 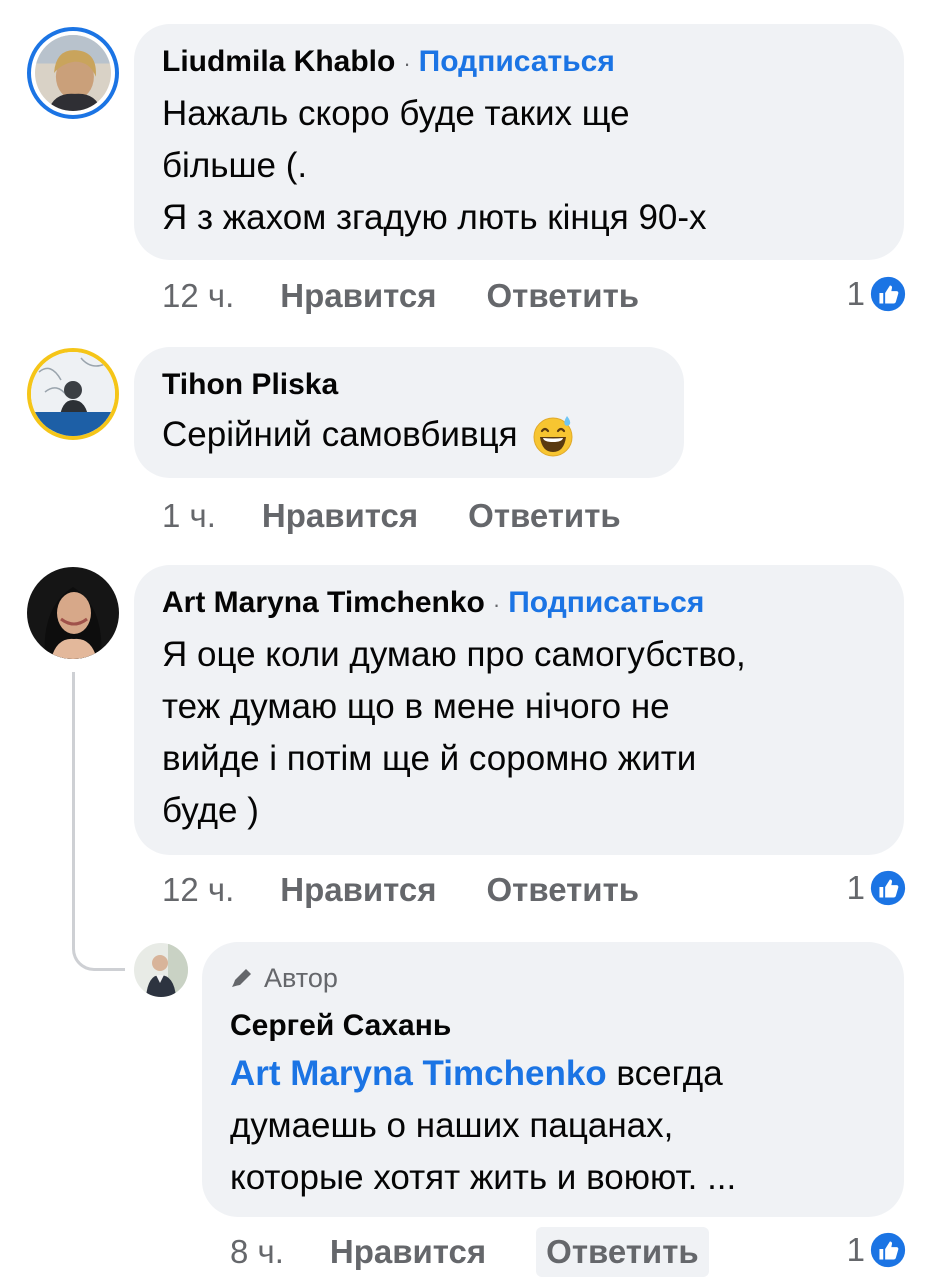 I want to click on author-badge-label: Автор, so click(x=301, y=978).